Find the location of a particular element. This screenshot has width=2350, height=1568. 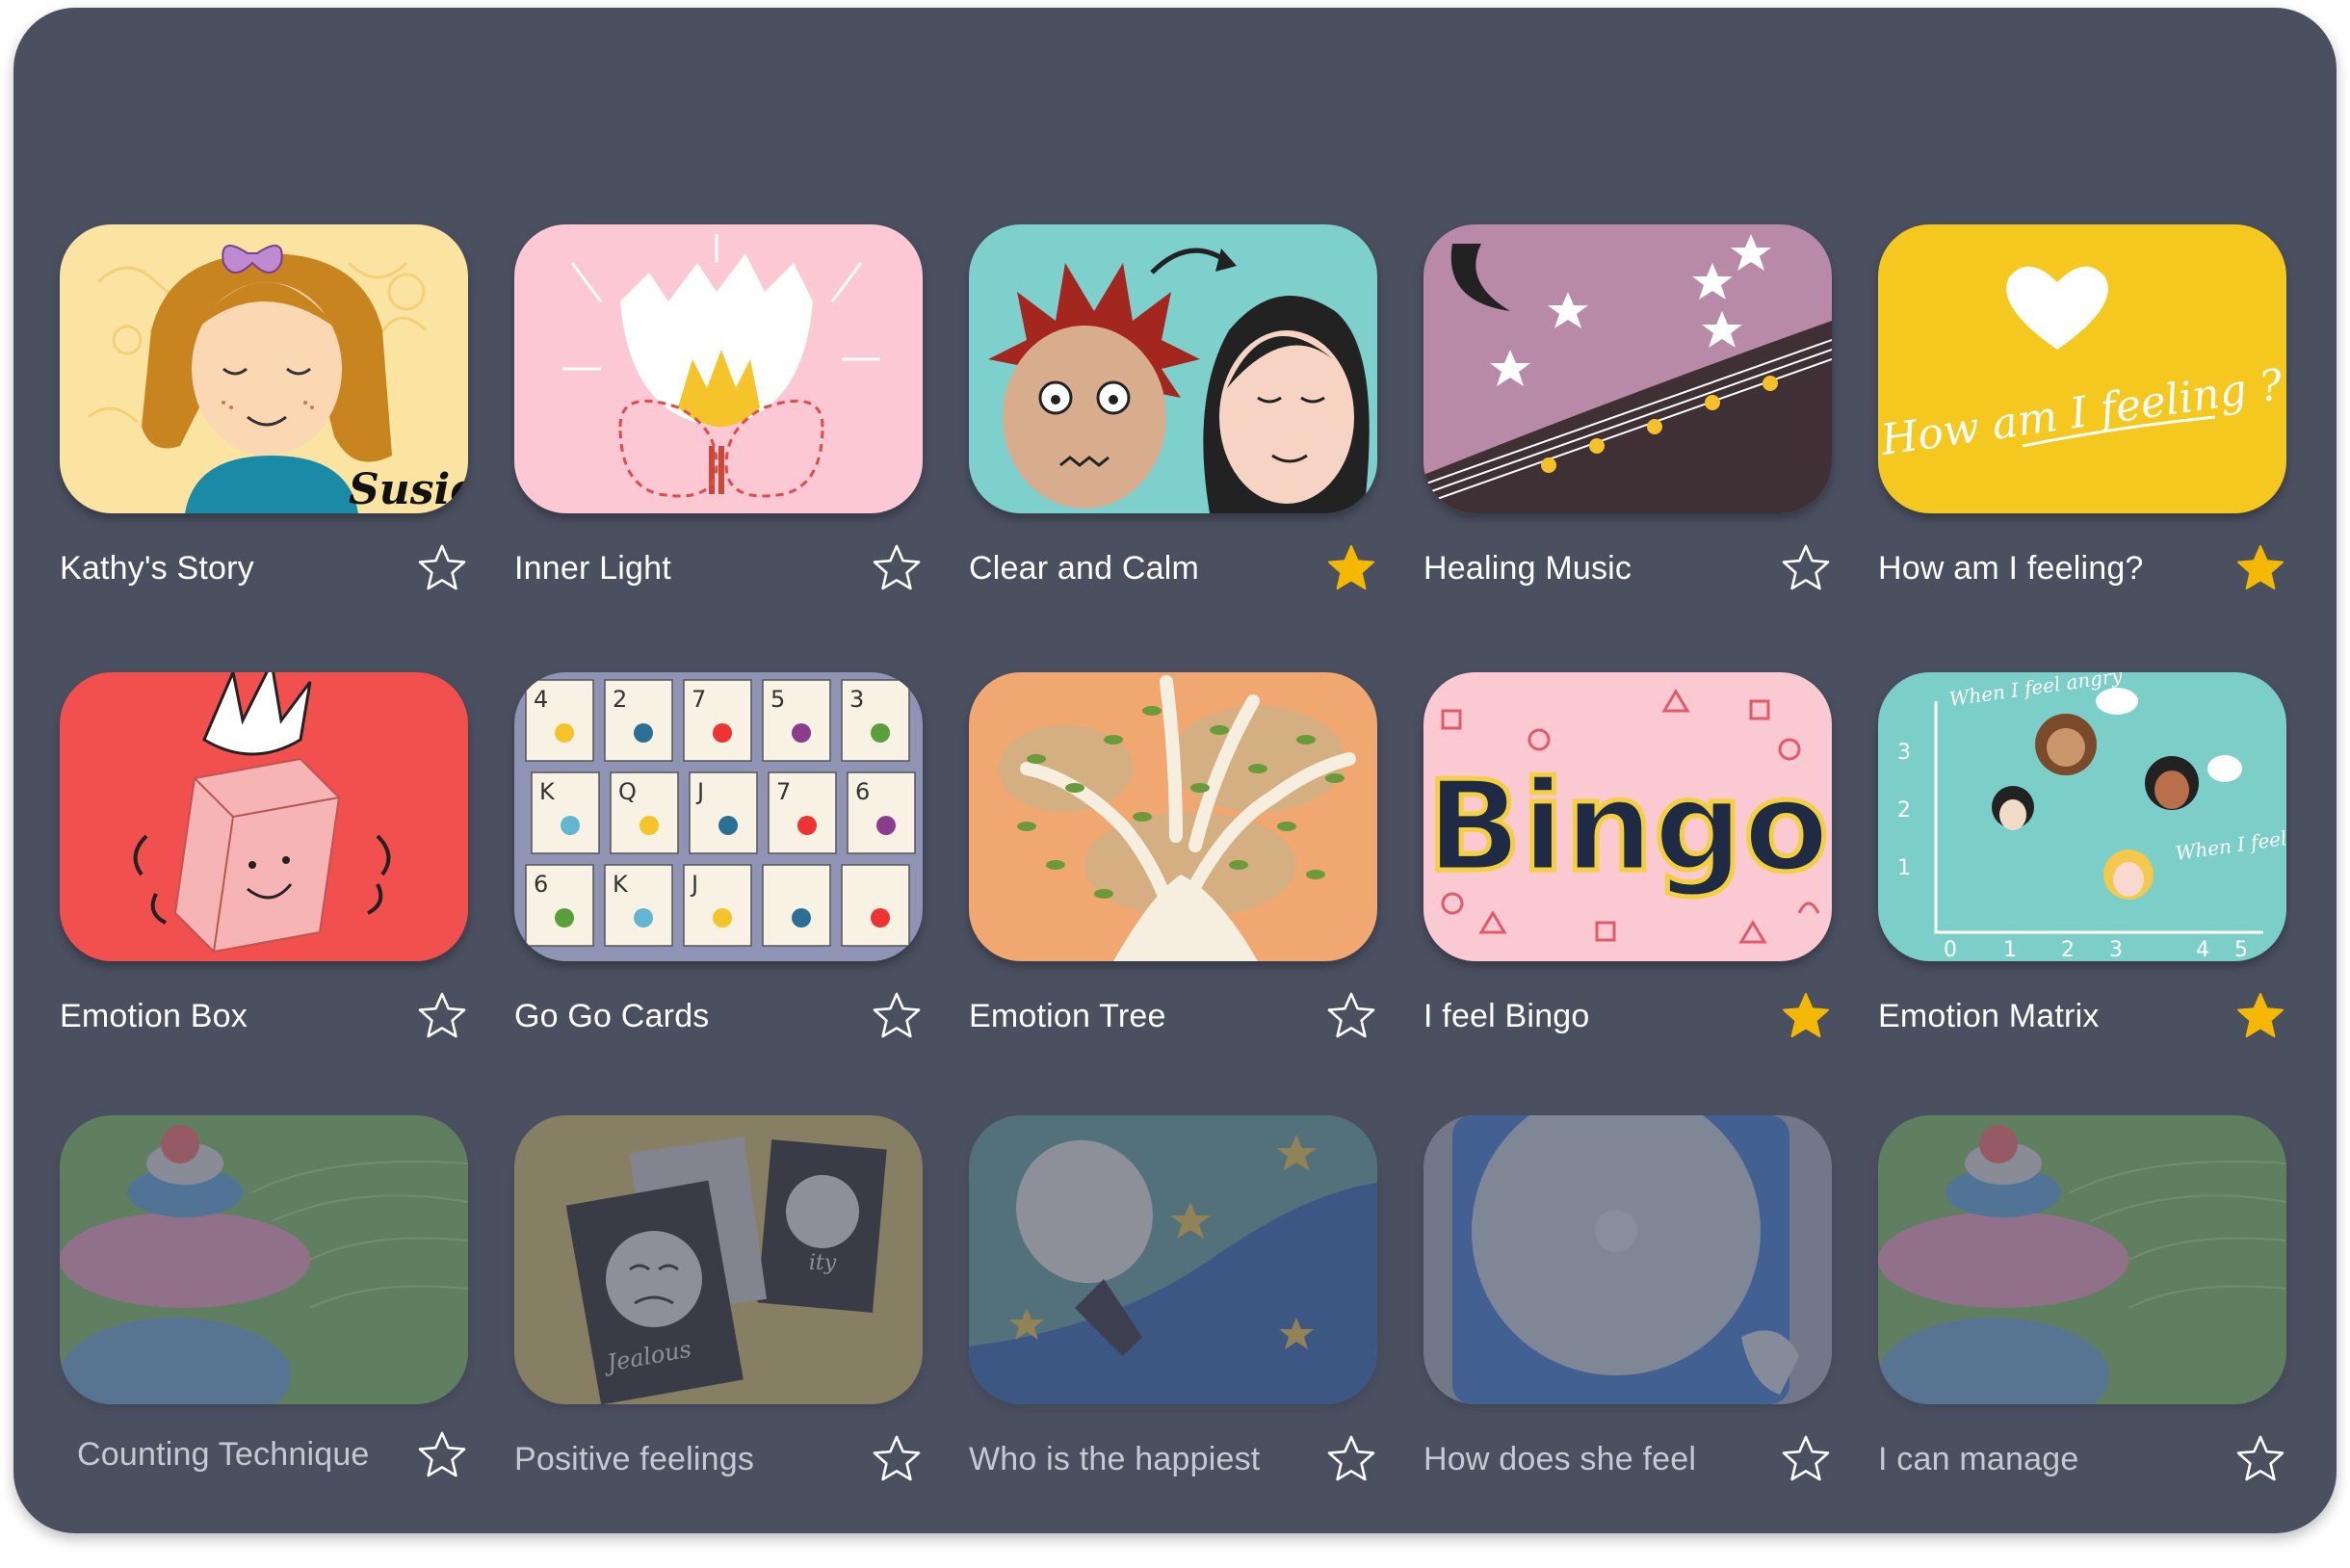

card-emotion-tree: Emotion Tree is located at coordinates (1173, 898).